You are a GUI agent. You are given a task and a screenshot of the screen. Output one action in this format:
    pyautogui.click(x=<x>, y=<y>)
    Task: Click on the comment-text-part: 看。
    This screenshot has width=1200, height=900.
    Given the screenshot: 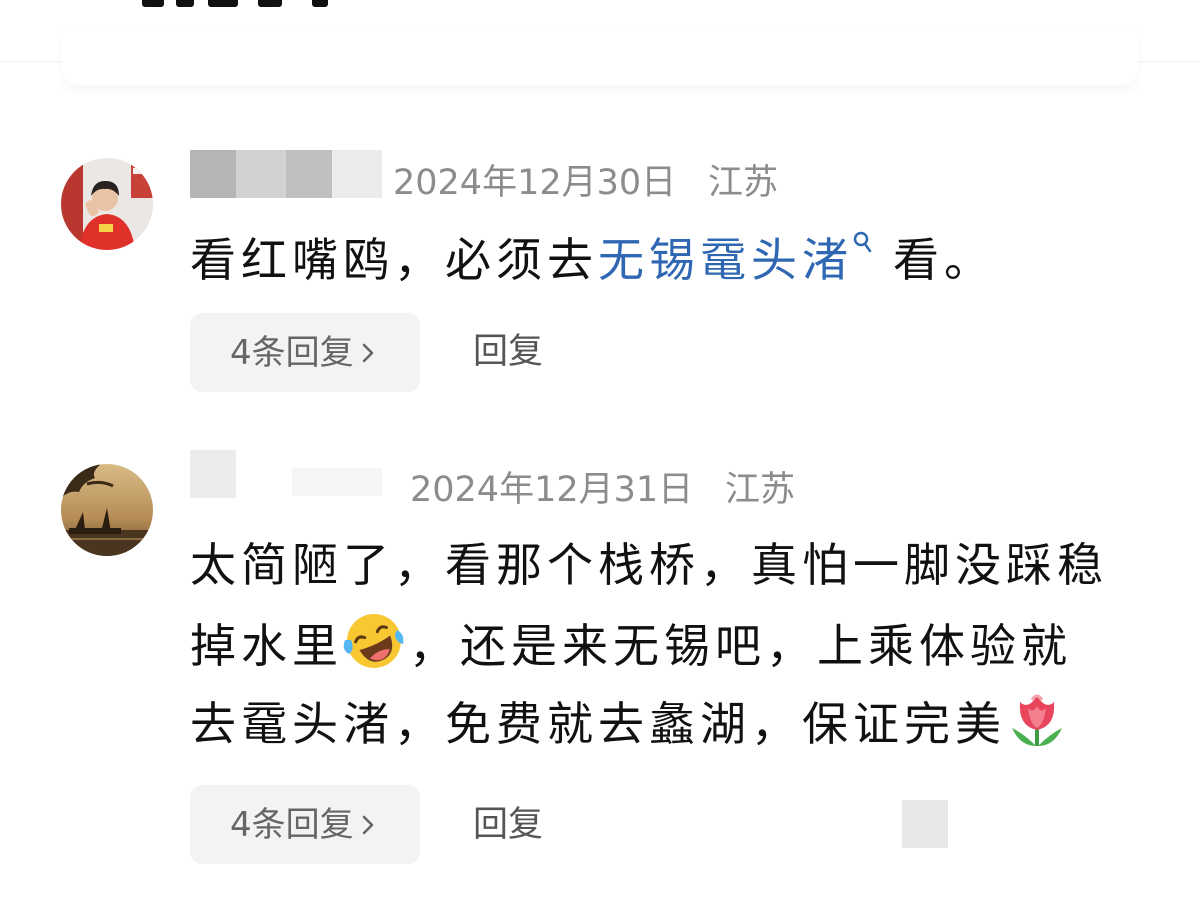 What is the action you would take?
    pyautogui.click(x=944, y=260)
    